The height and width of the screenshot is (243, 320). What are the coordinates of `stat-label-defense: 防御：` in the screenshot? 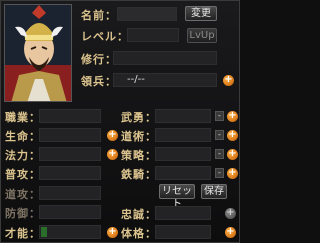 It's located at (23, 213).